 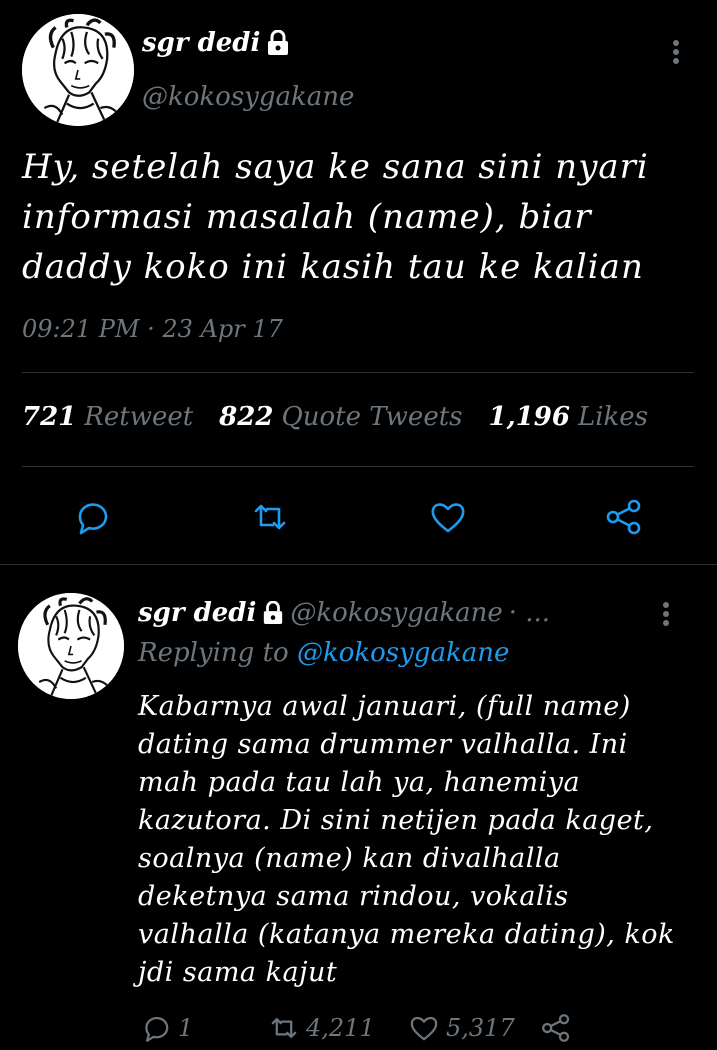 I want to click on reply-button: 1, so click(x=204, y=1028).